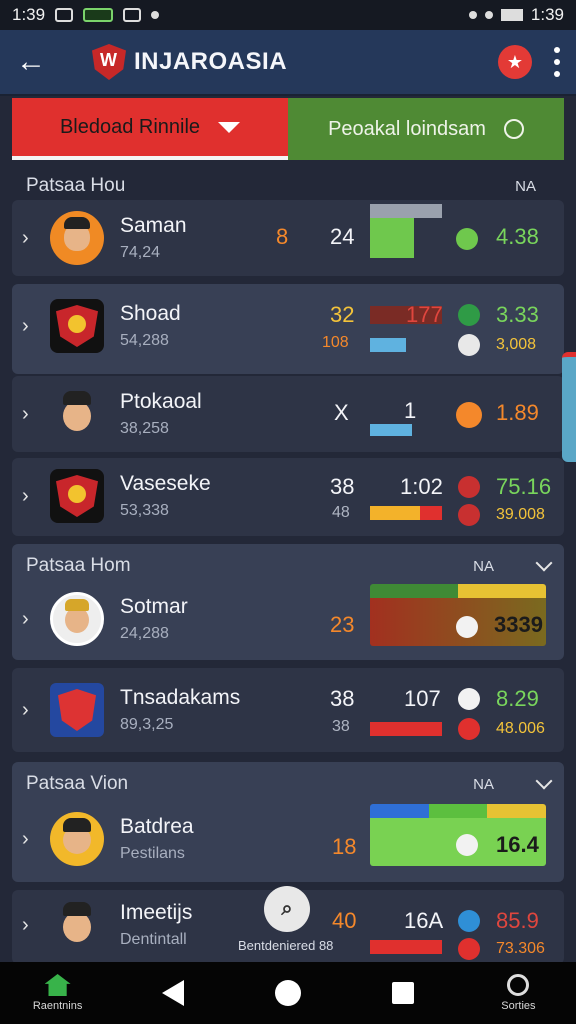 The height and width of the screenshot is (1024, 576). I want to click on recents-square-icon, so click(403, 993).